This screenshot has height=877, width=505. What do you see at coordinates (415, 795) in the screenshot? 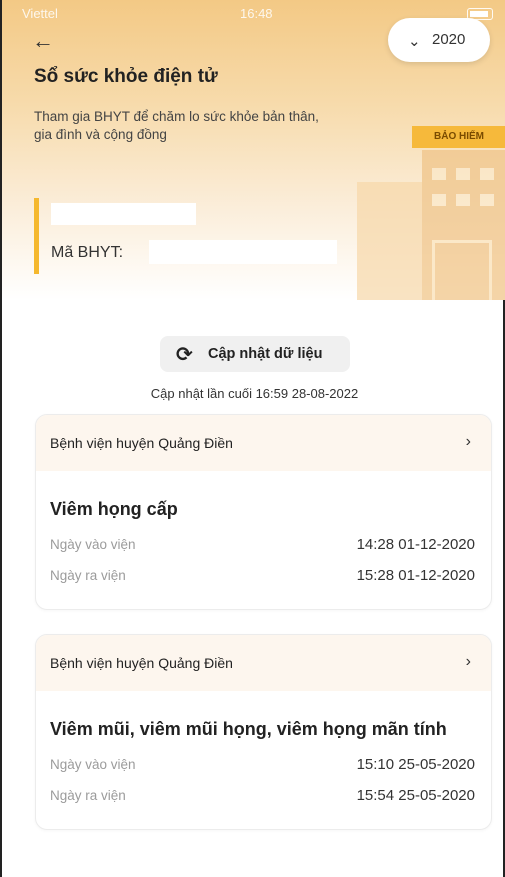
I see `discharge-value: 15:54 25-05-2020` at bounding box center [415, 795].